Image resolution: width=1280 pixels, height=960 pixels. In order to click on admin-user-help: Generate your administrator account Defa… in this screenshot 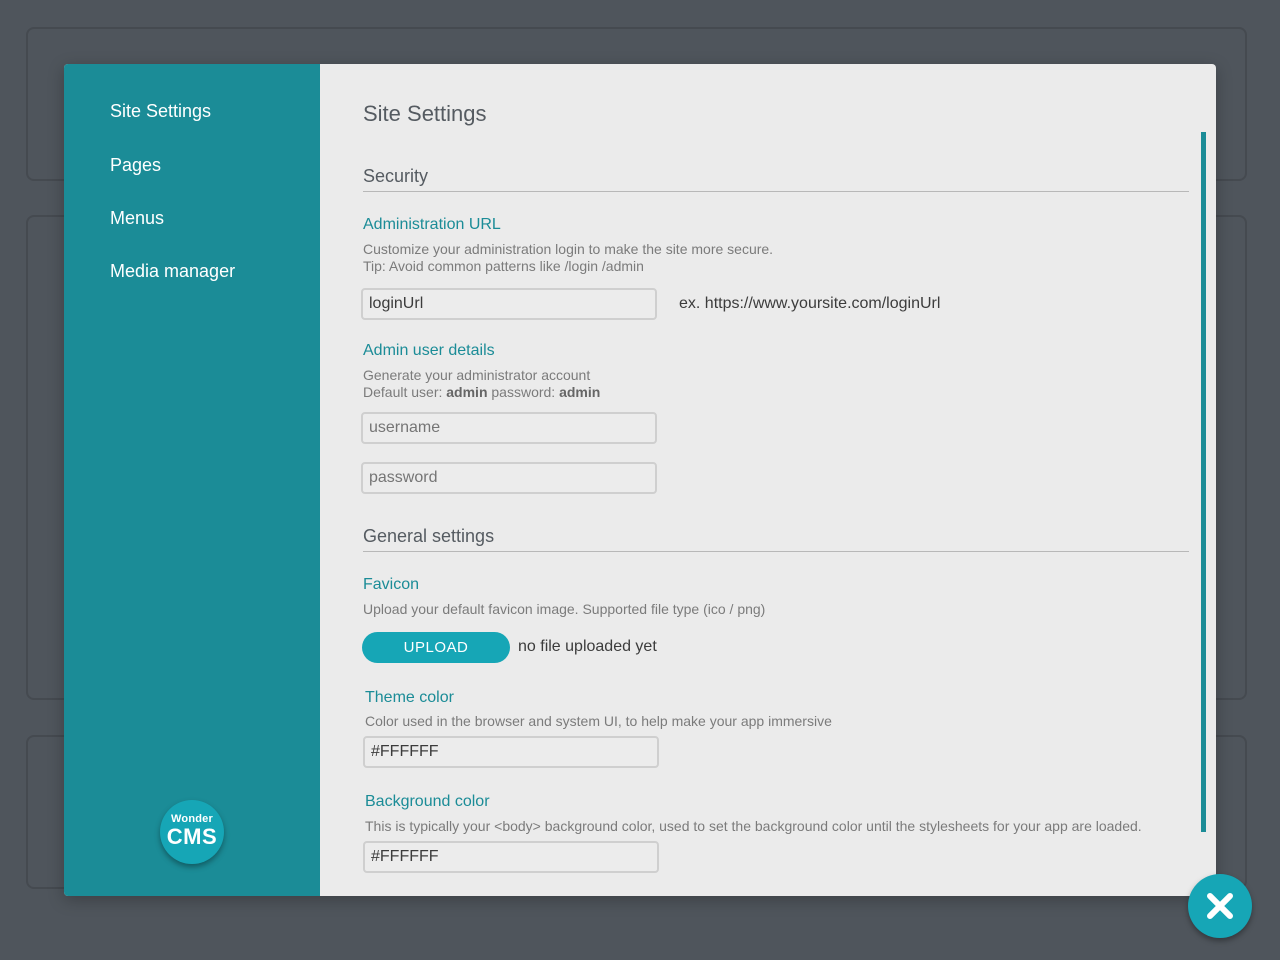, I will do `click(481, 384)`.